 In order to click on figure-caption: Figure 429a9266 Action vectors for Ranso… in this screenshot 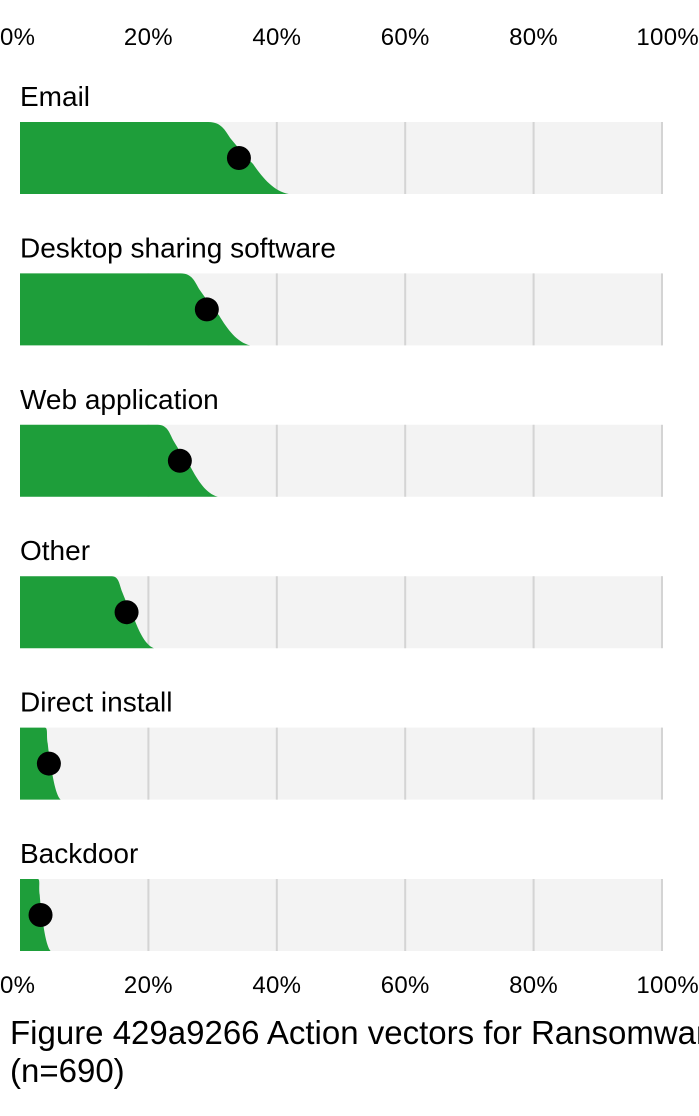, I will do `click(354, 1052)`.